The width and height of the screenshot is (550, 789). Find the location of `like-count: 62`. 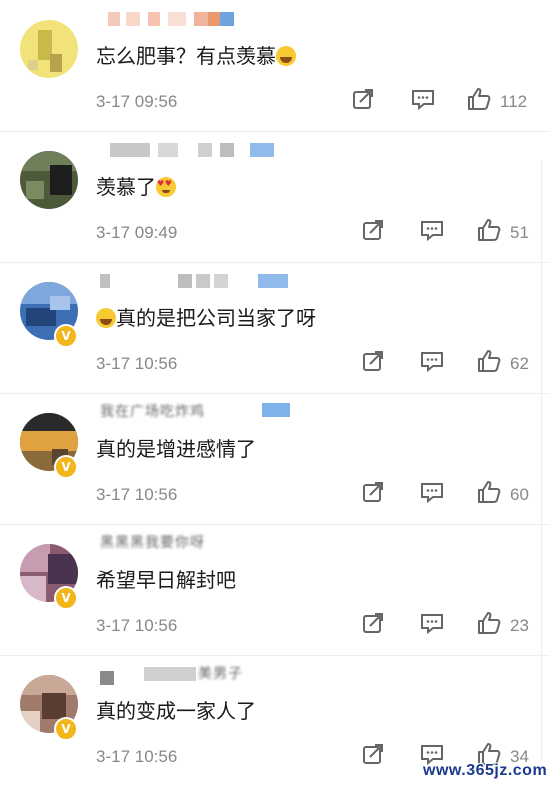

like-count: 62 is located at coordinates (519, 363).